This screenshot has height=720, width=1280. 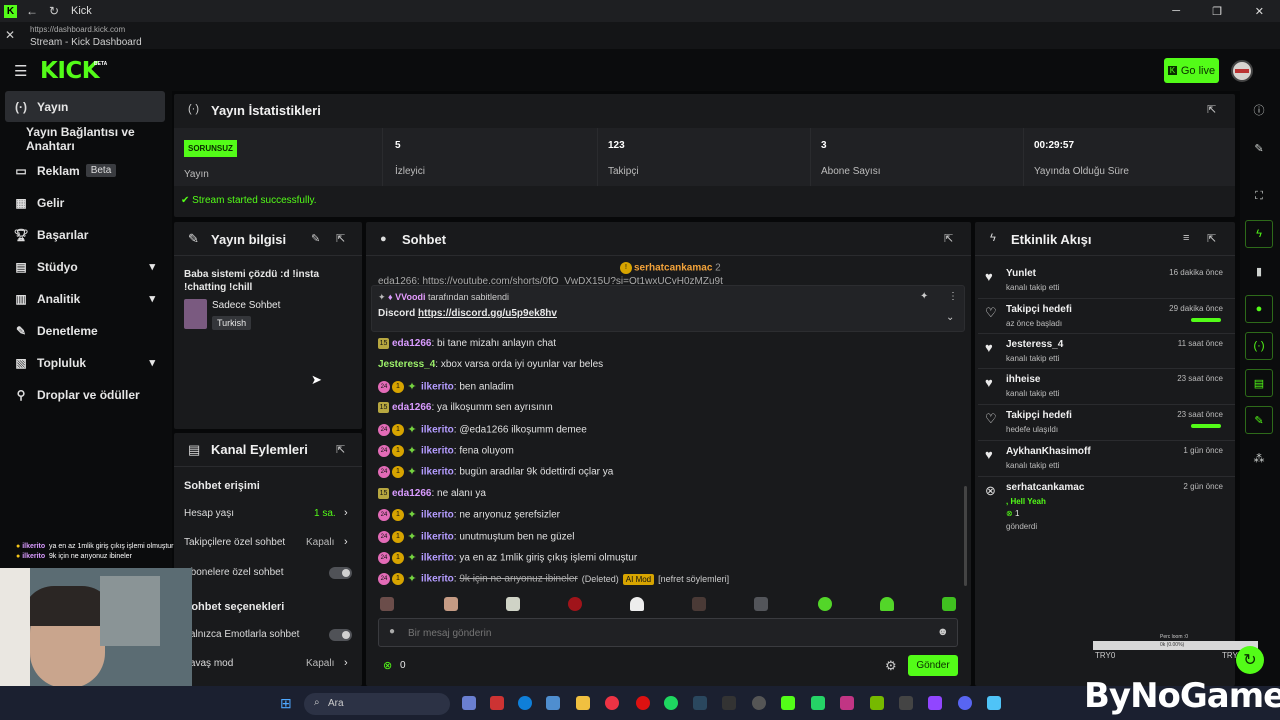 I want to click on stop-loading-icon: ✕, so click(x=10, y=35).